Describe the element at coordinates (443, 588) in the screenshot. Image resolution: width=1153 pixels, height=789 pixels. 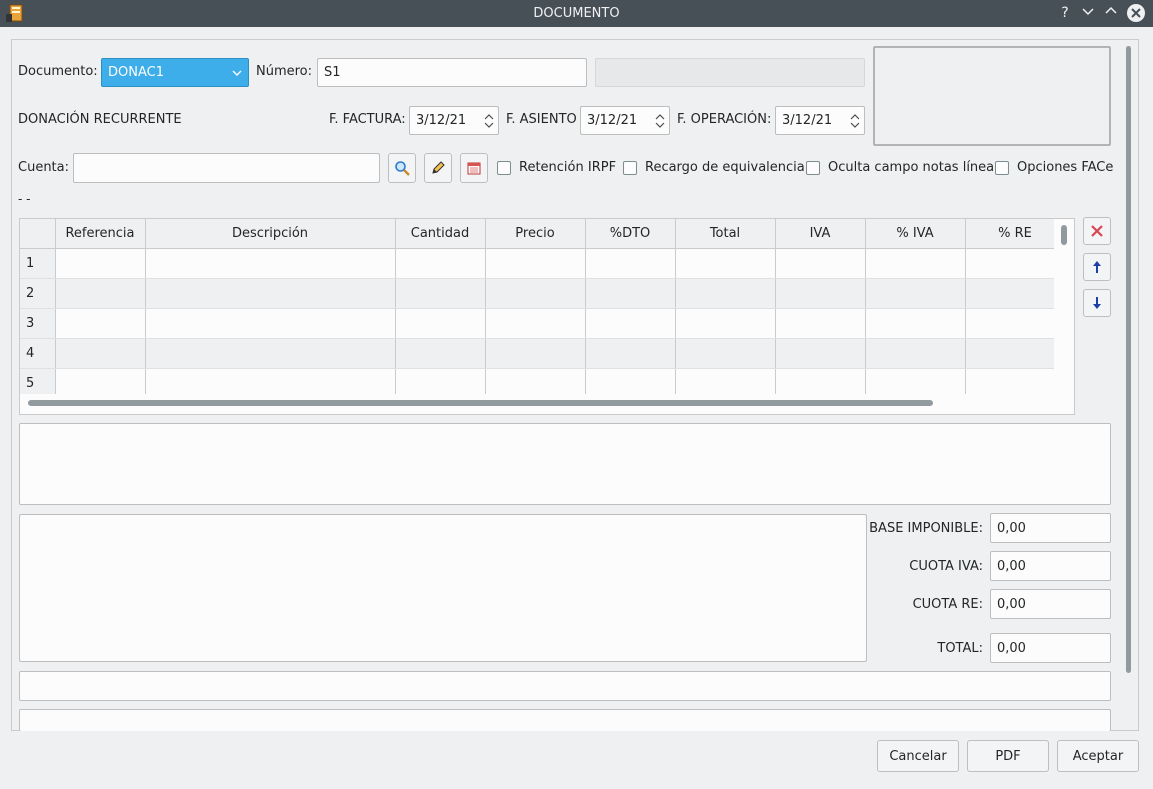
I see `notes-textarea` at that location.